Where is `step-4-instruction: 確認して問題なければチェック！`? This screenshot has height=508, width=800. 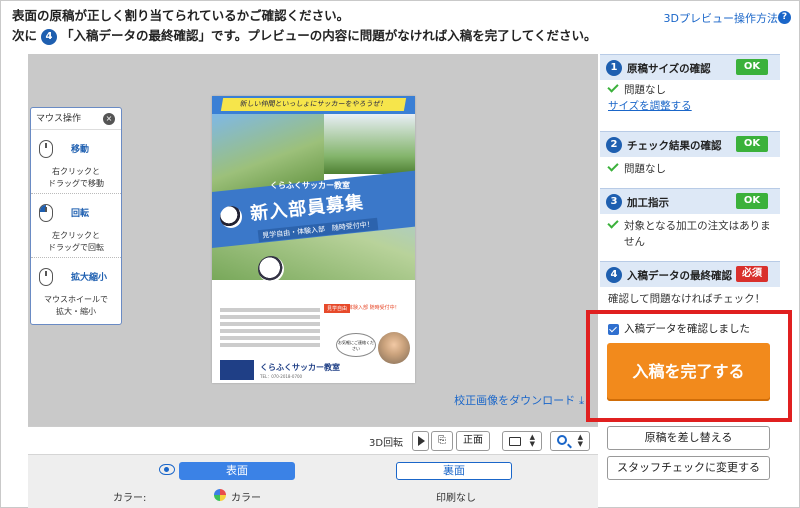
step-4-instruction: 確認して問題なければチェック！ is located at coordinates (687, 299).